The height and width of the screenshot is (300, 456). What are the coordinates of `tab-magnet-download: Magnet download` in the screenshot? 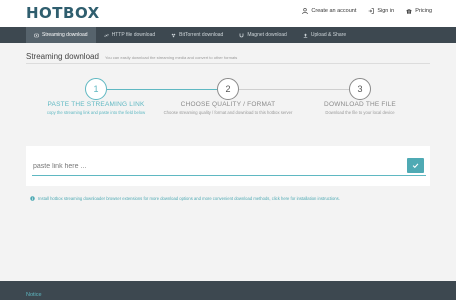 It's located at (262, 35).